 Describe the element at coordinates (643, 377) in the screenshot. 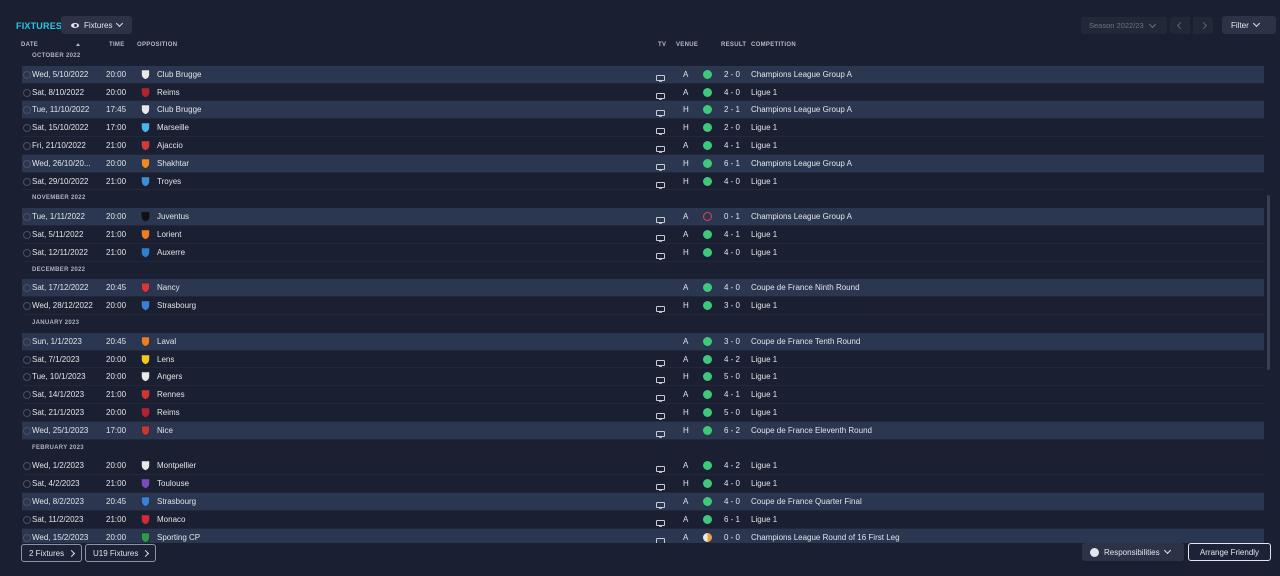

I see `fixture-row: Tue, 10/1/2023 20:00 Angers H 5 - 0 Ligue 1` at that location.